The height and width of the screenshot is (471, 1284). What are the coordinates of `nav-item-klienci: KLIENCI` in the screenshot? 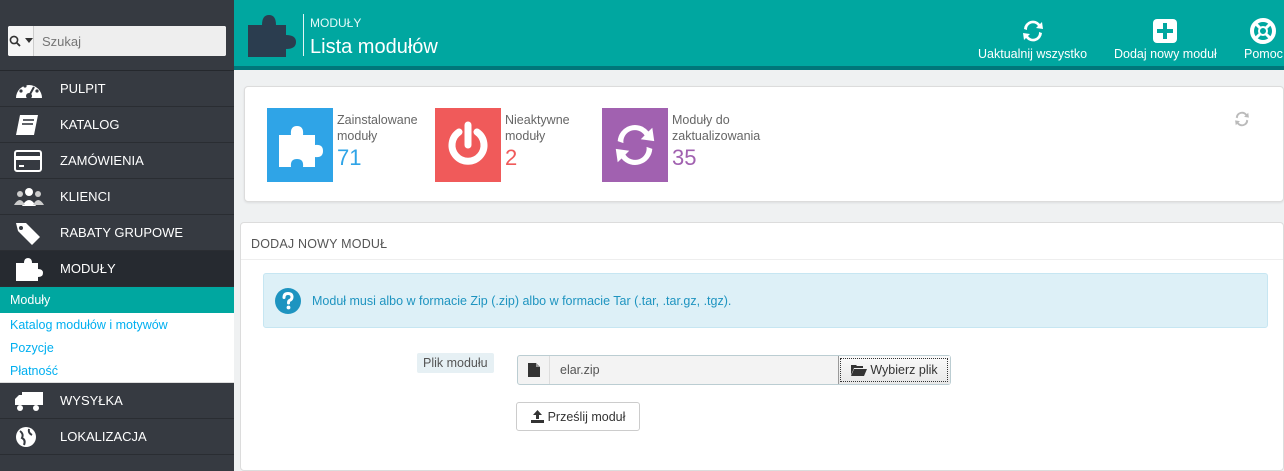 It's located at (117, 197).